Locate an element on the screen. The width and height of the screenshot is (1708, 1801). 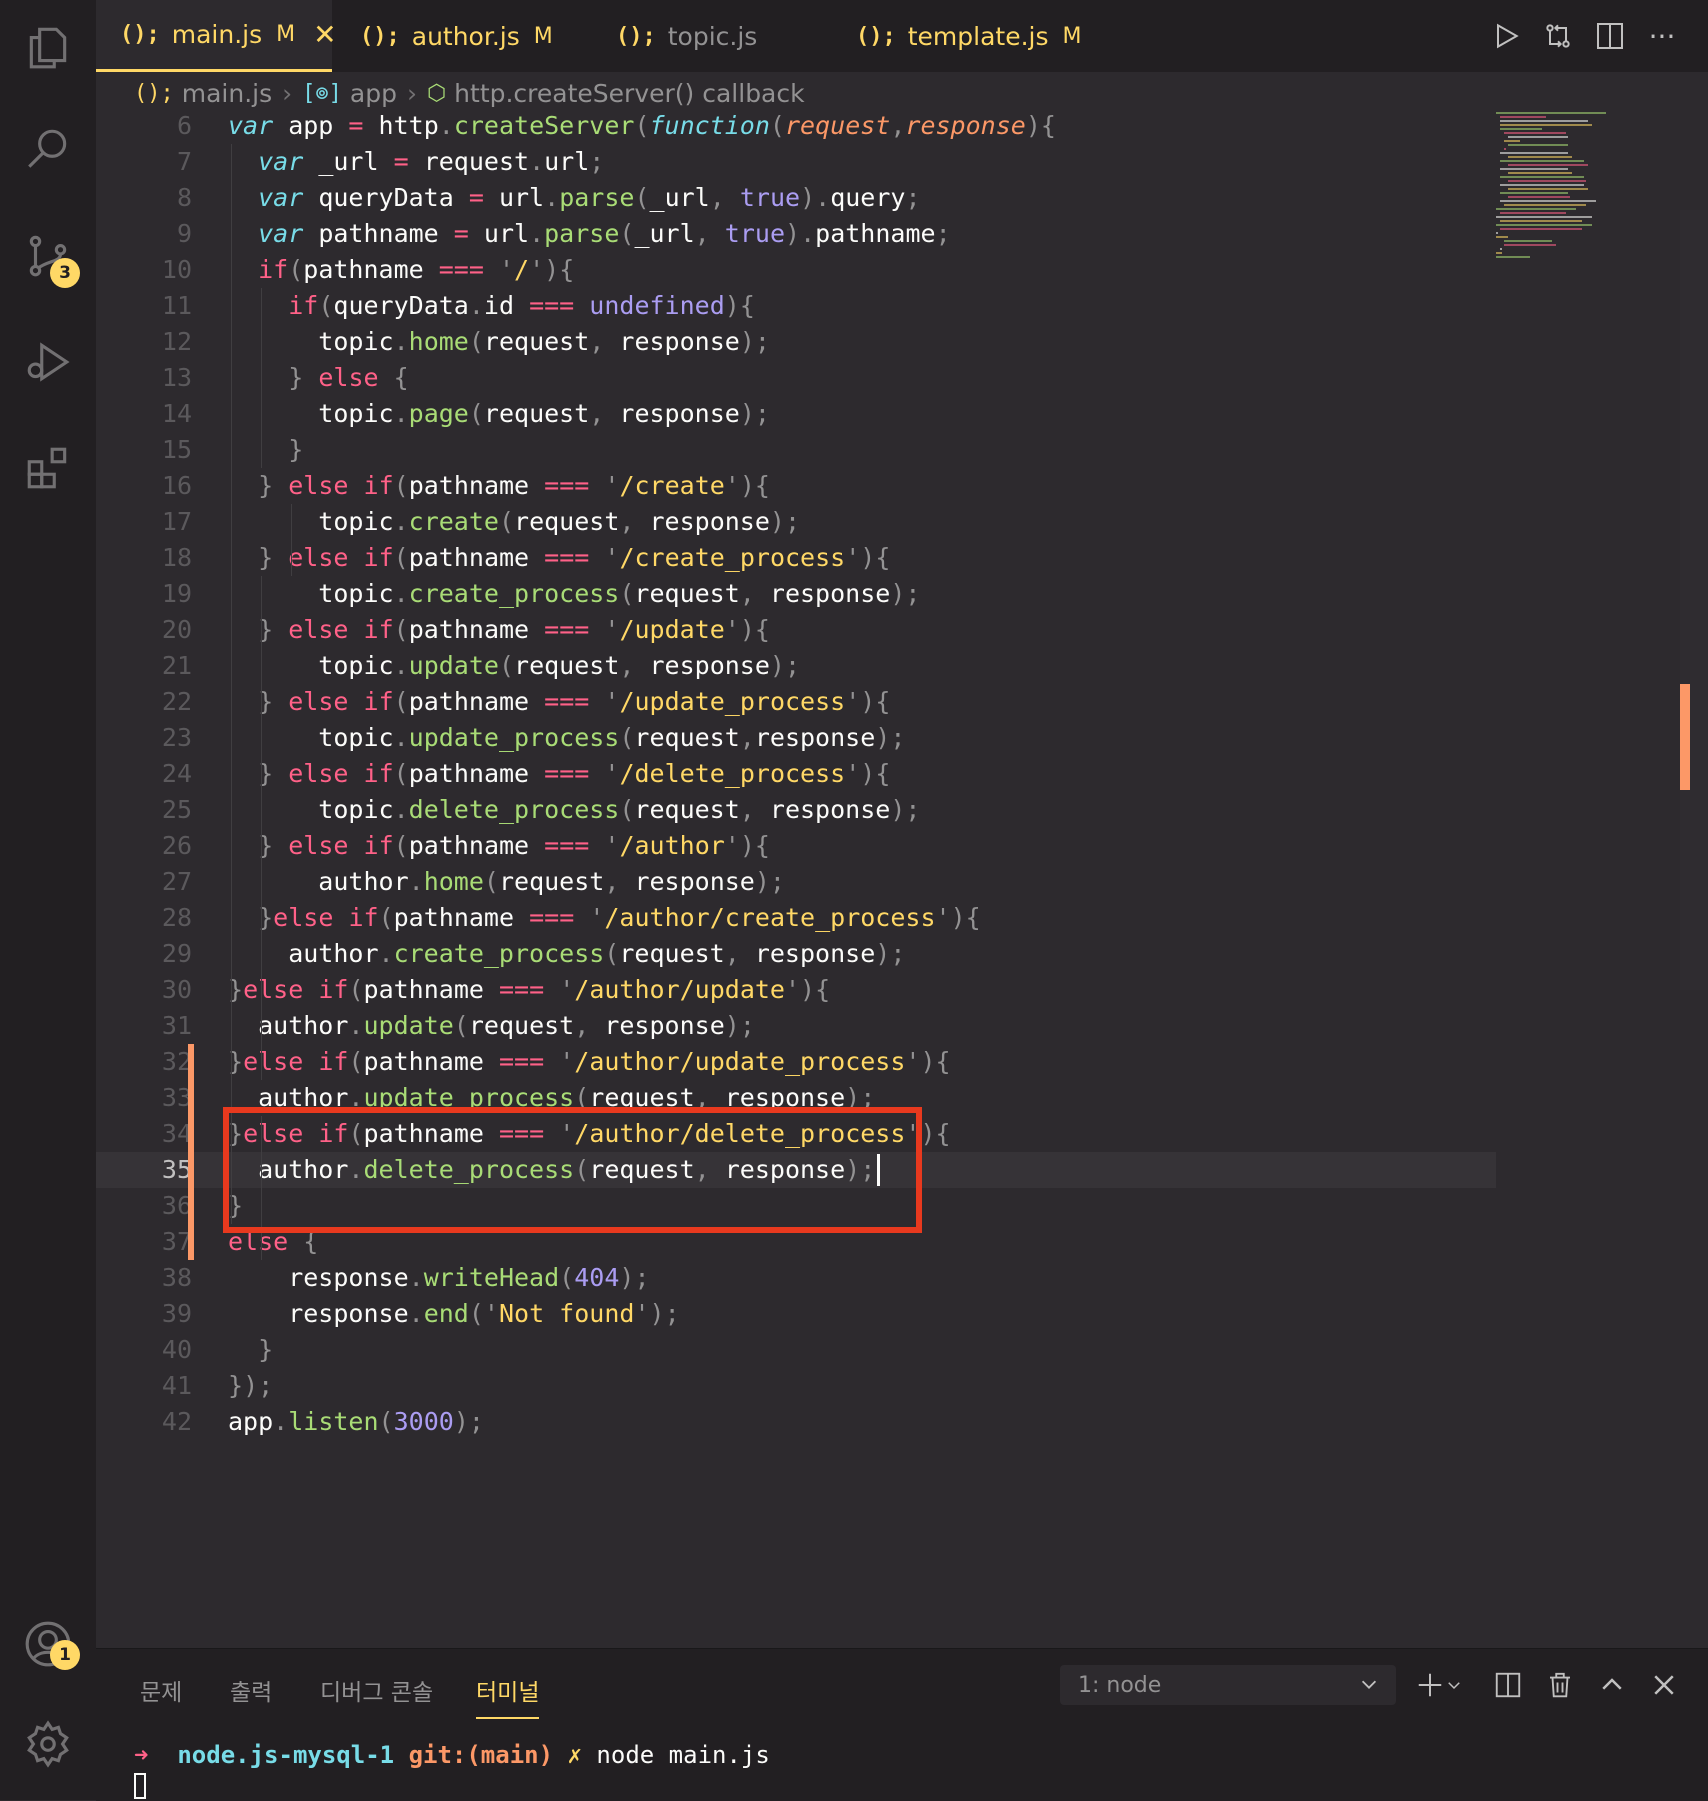
trash-icon is located at coordinates (1560, 1685).